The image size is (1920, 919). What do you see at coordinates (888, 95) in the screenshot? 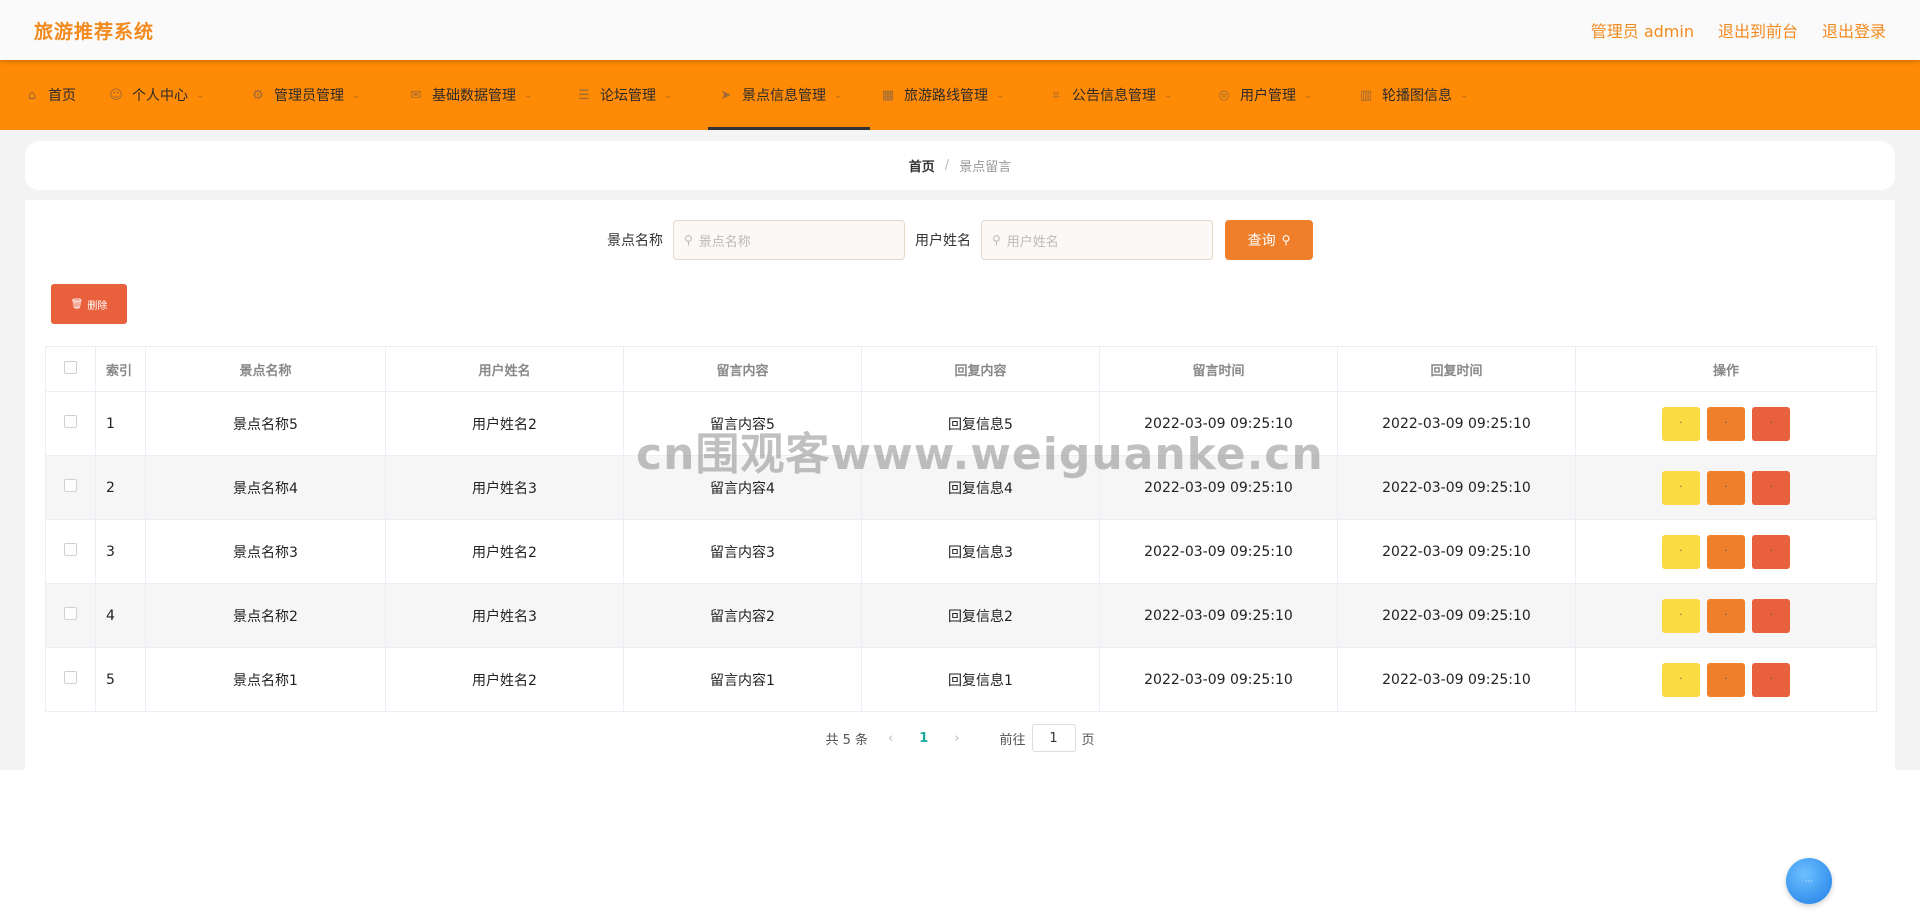
I see `calendar-icon: ▦` at bounding box center [888, 95].